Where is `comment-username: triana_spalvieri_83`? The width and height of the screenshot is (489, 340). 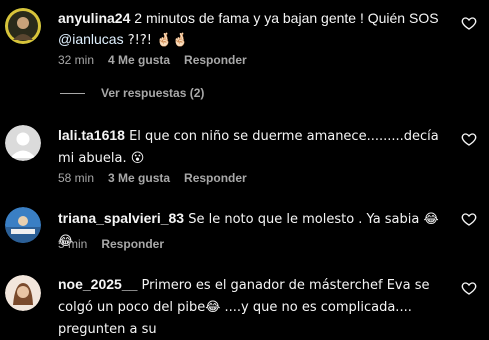 comment-username: triana_spalvieri_83 is located at coordinates (121, 218).